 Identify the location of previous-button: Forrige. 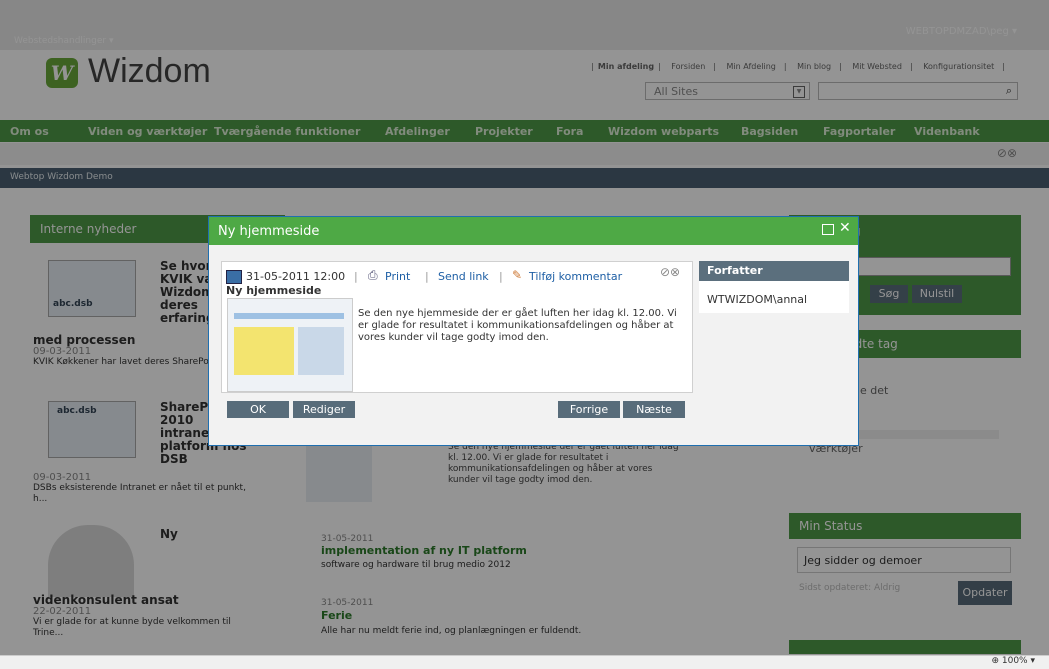
(589, 409).